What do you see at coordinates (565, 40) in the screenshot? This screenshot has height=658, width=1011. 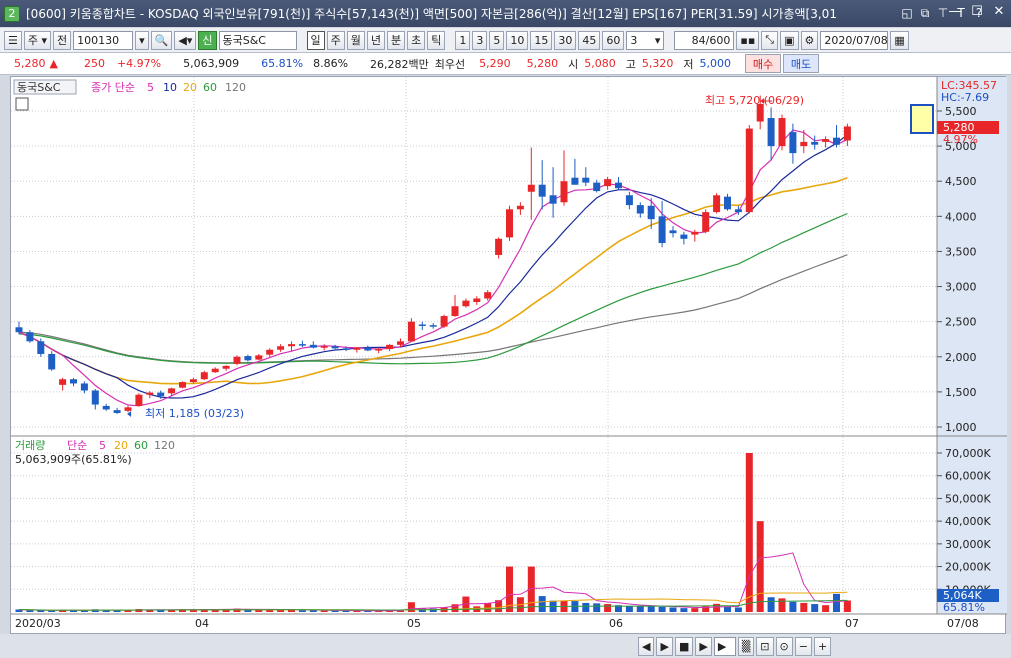 I see `interval-30: 30` at bounding box center [565, 40].